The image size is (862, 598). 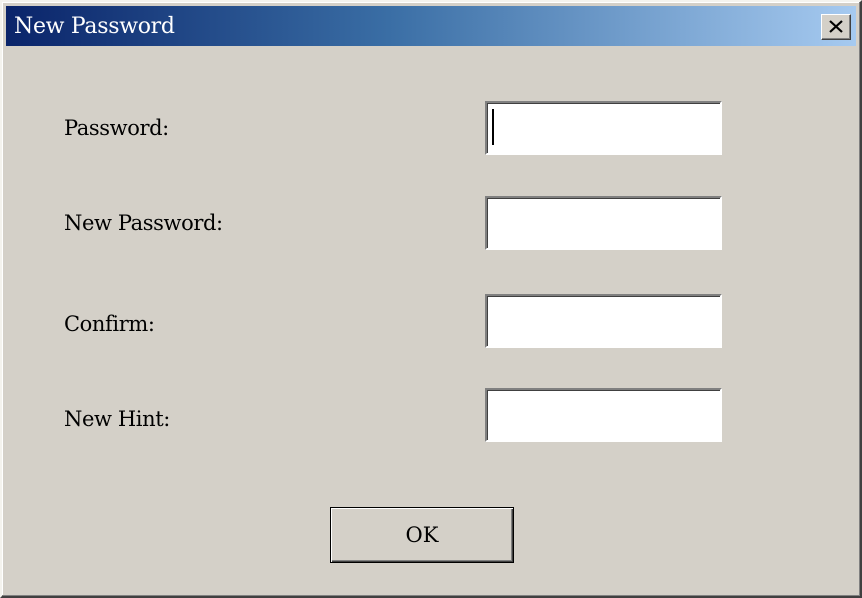 I want to click on close-button, so click(x=836, y=27).